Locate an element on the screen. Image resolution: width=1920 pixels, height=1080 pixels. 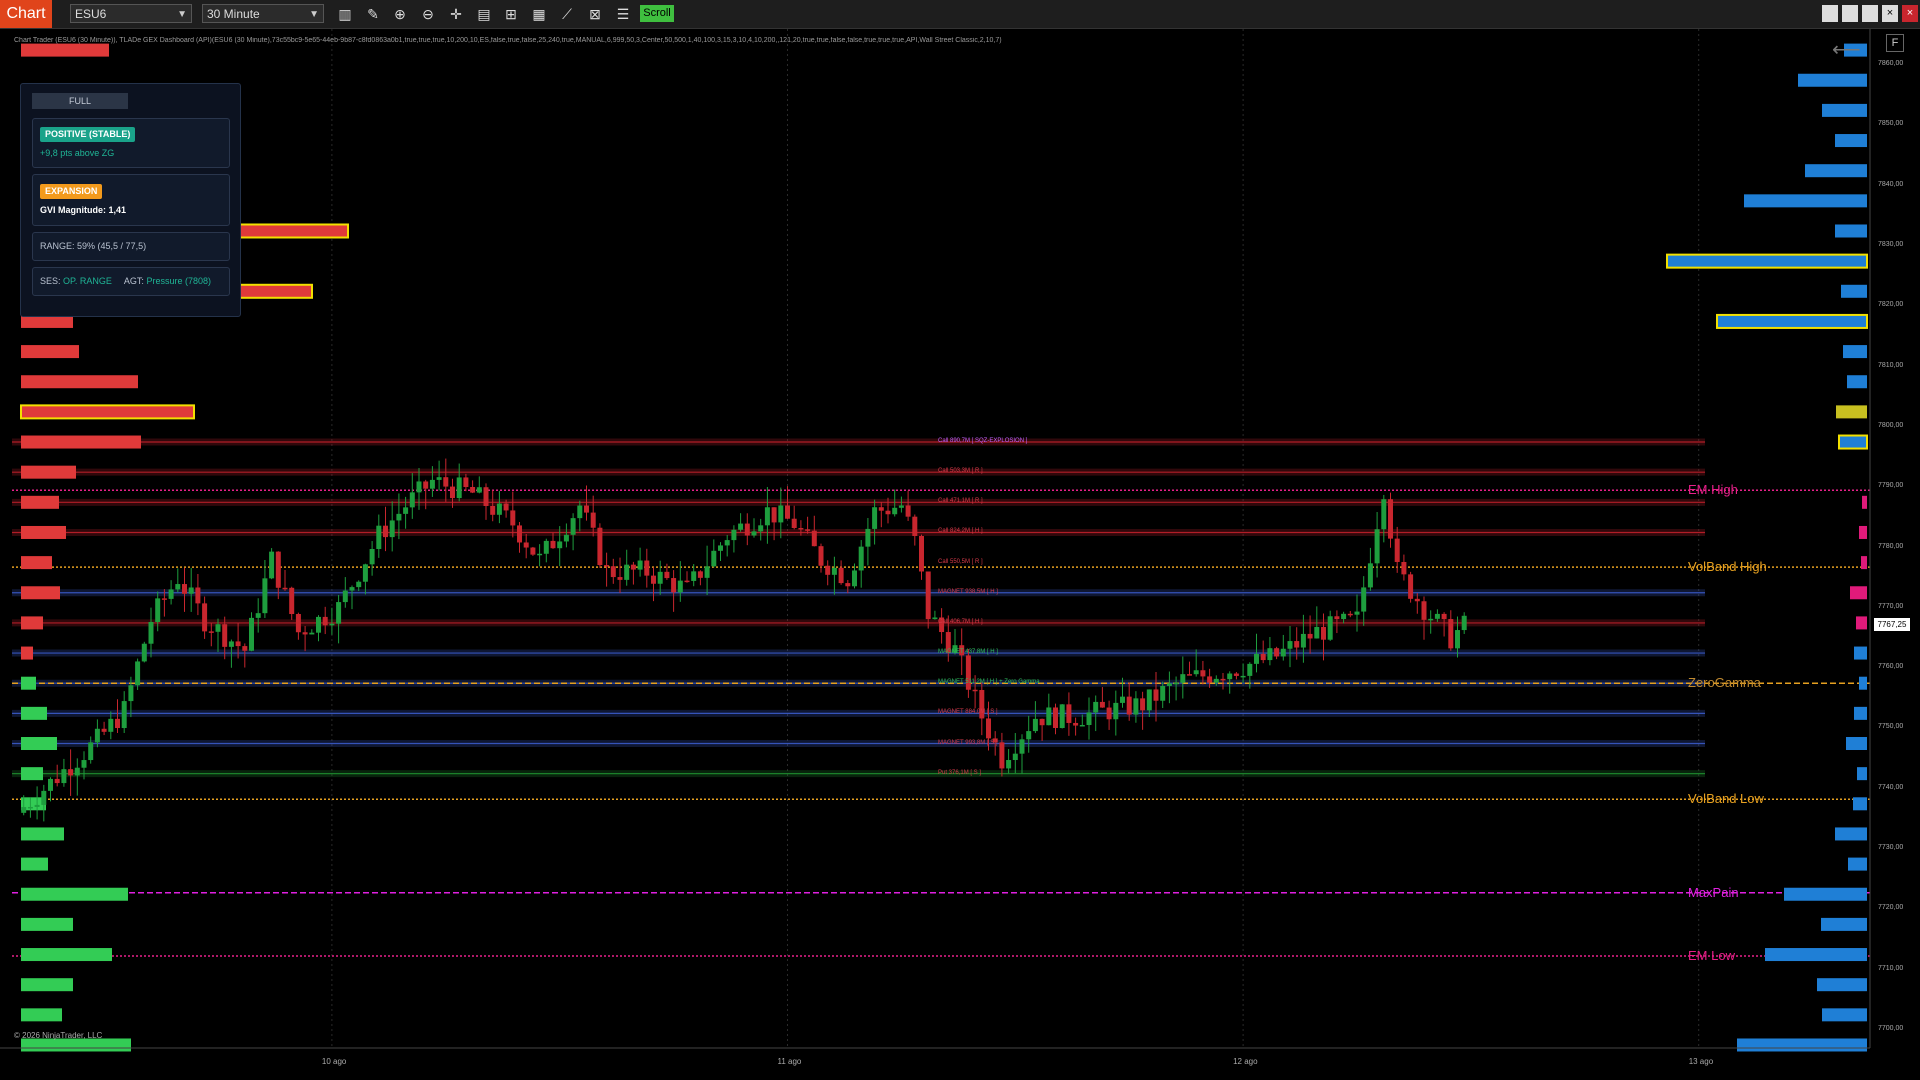
strike-label: MAGNET 437,8M [ H ] is located at coordinates (968, 652).